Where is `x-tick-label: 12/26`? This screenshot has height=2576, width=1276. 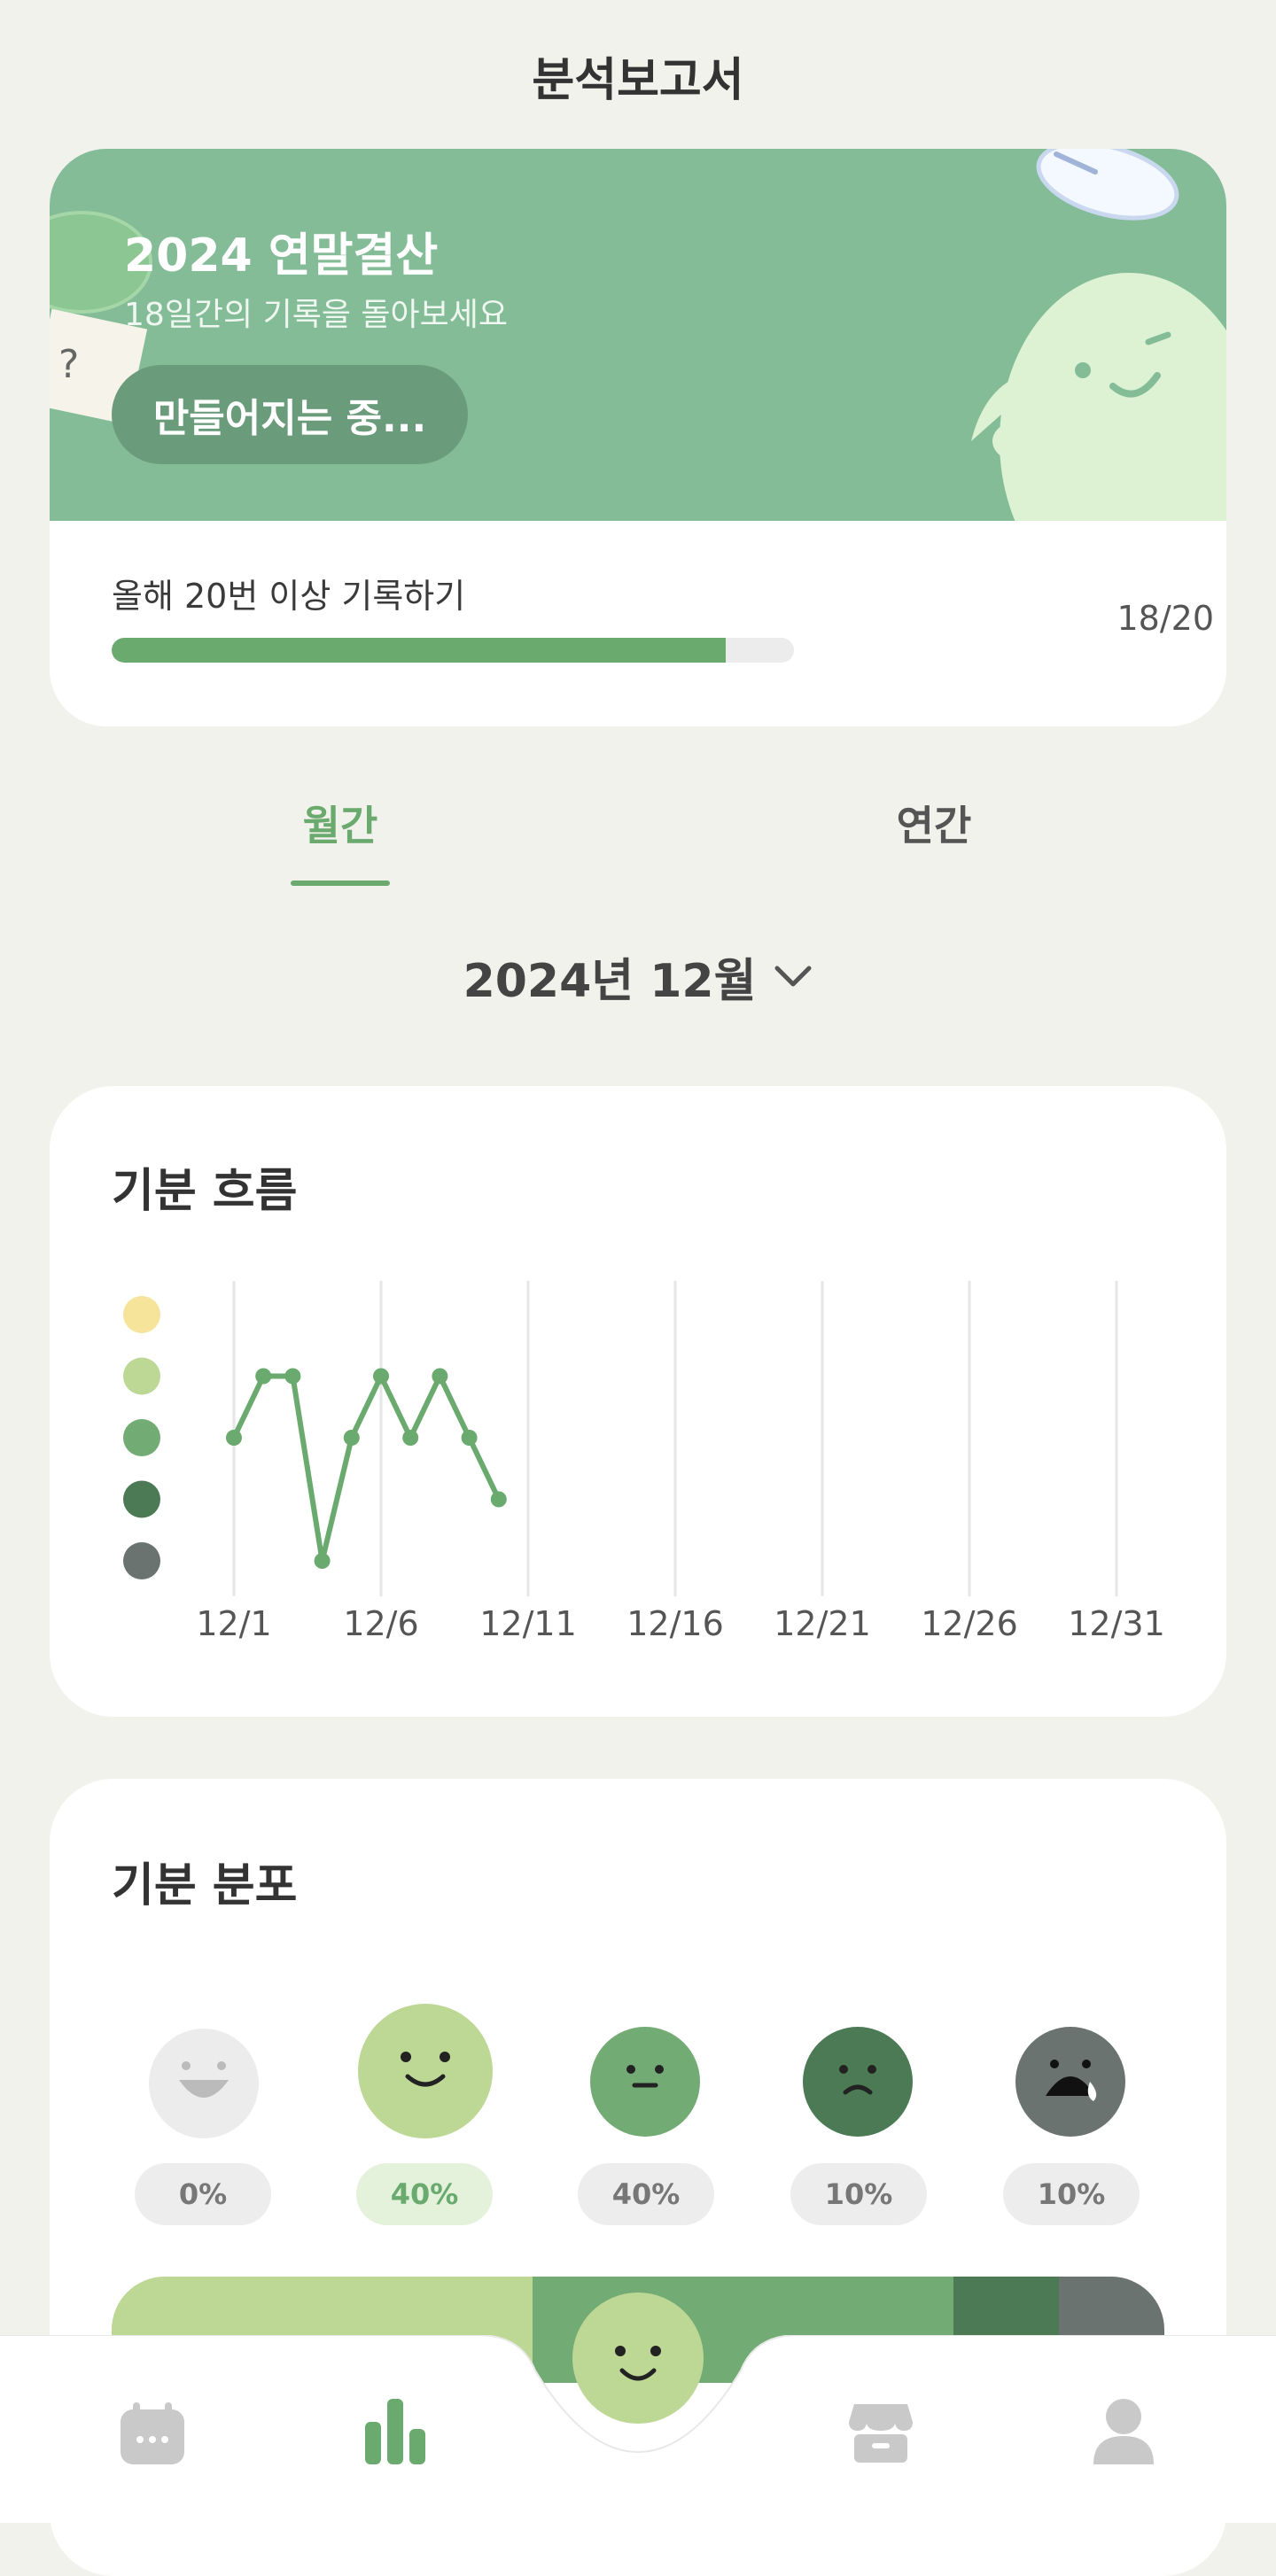 x-tick-label: 12/26 is located at coordinates (969, 1623).